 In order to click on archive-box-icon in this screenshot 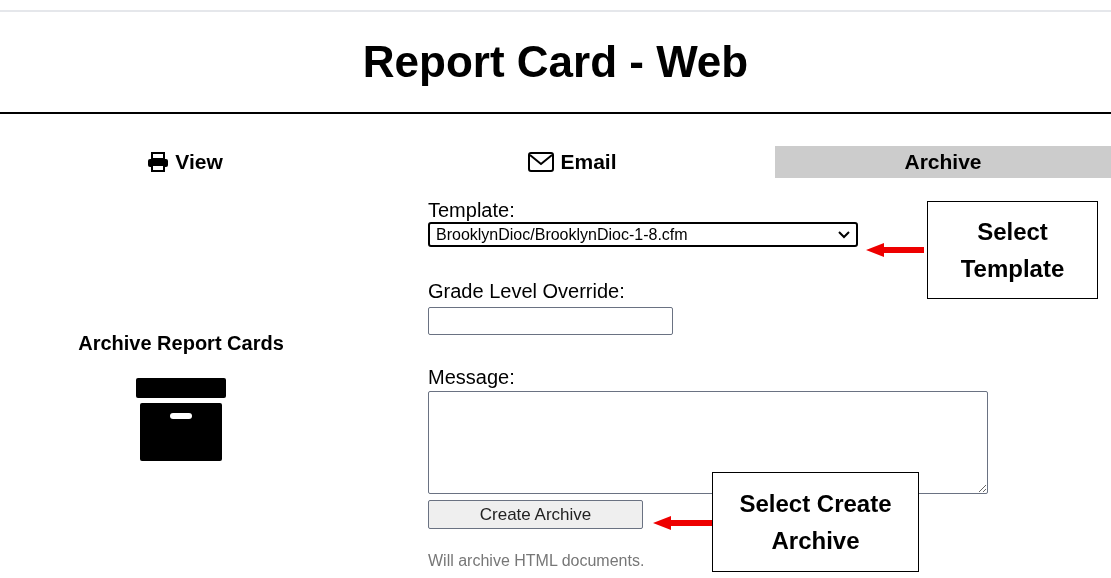, I will do `click(181, 420)`.